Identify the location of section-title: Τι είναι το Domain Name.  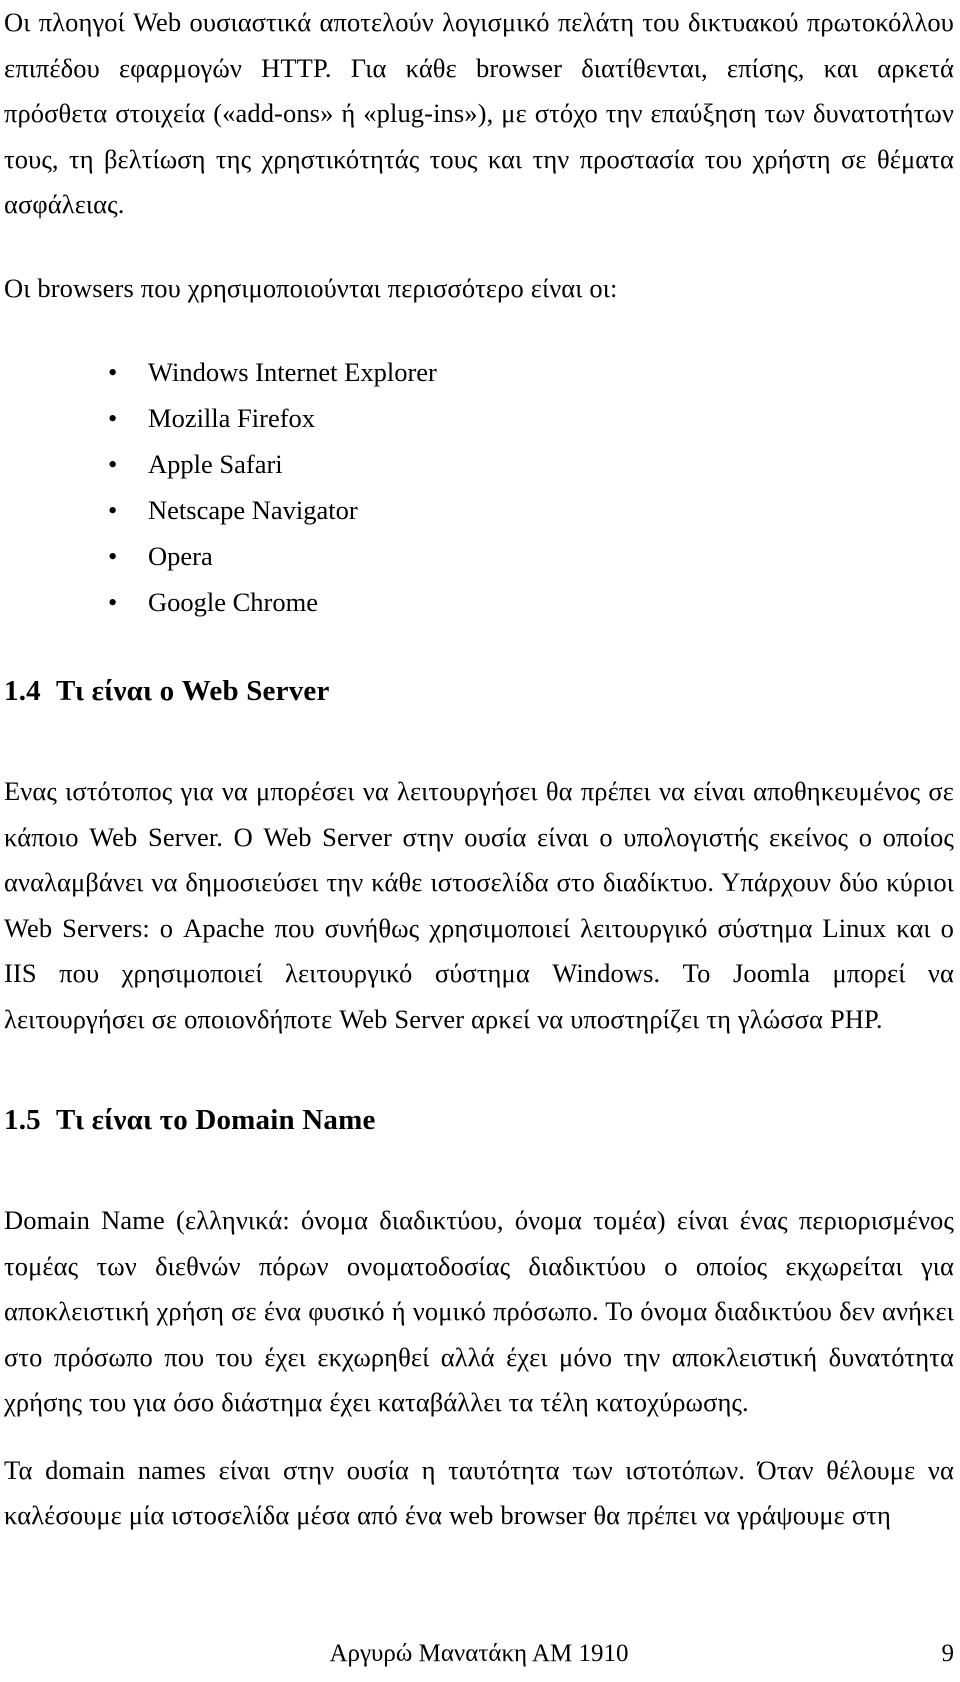
(216, 1120).